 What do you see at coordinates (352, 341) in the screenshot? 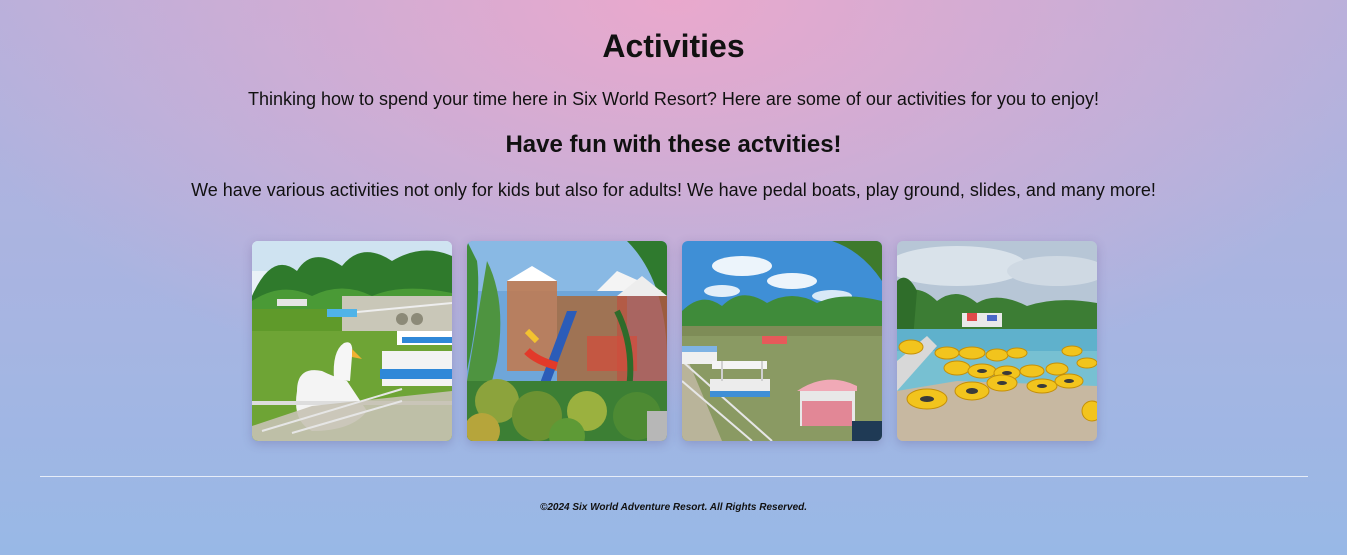
I see `swan-pedal-boats-photo` at bounding box center [352, 341].